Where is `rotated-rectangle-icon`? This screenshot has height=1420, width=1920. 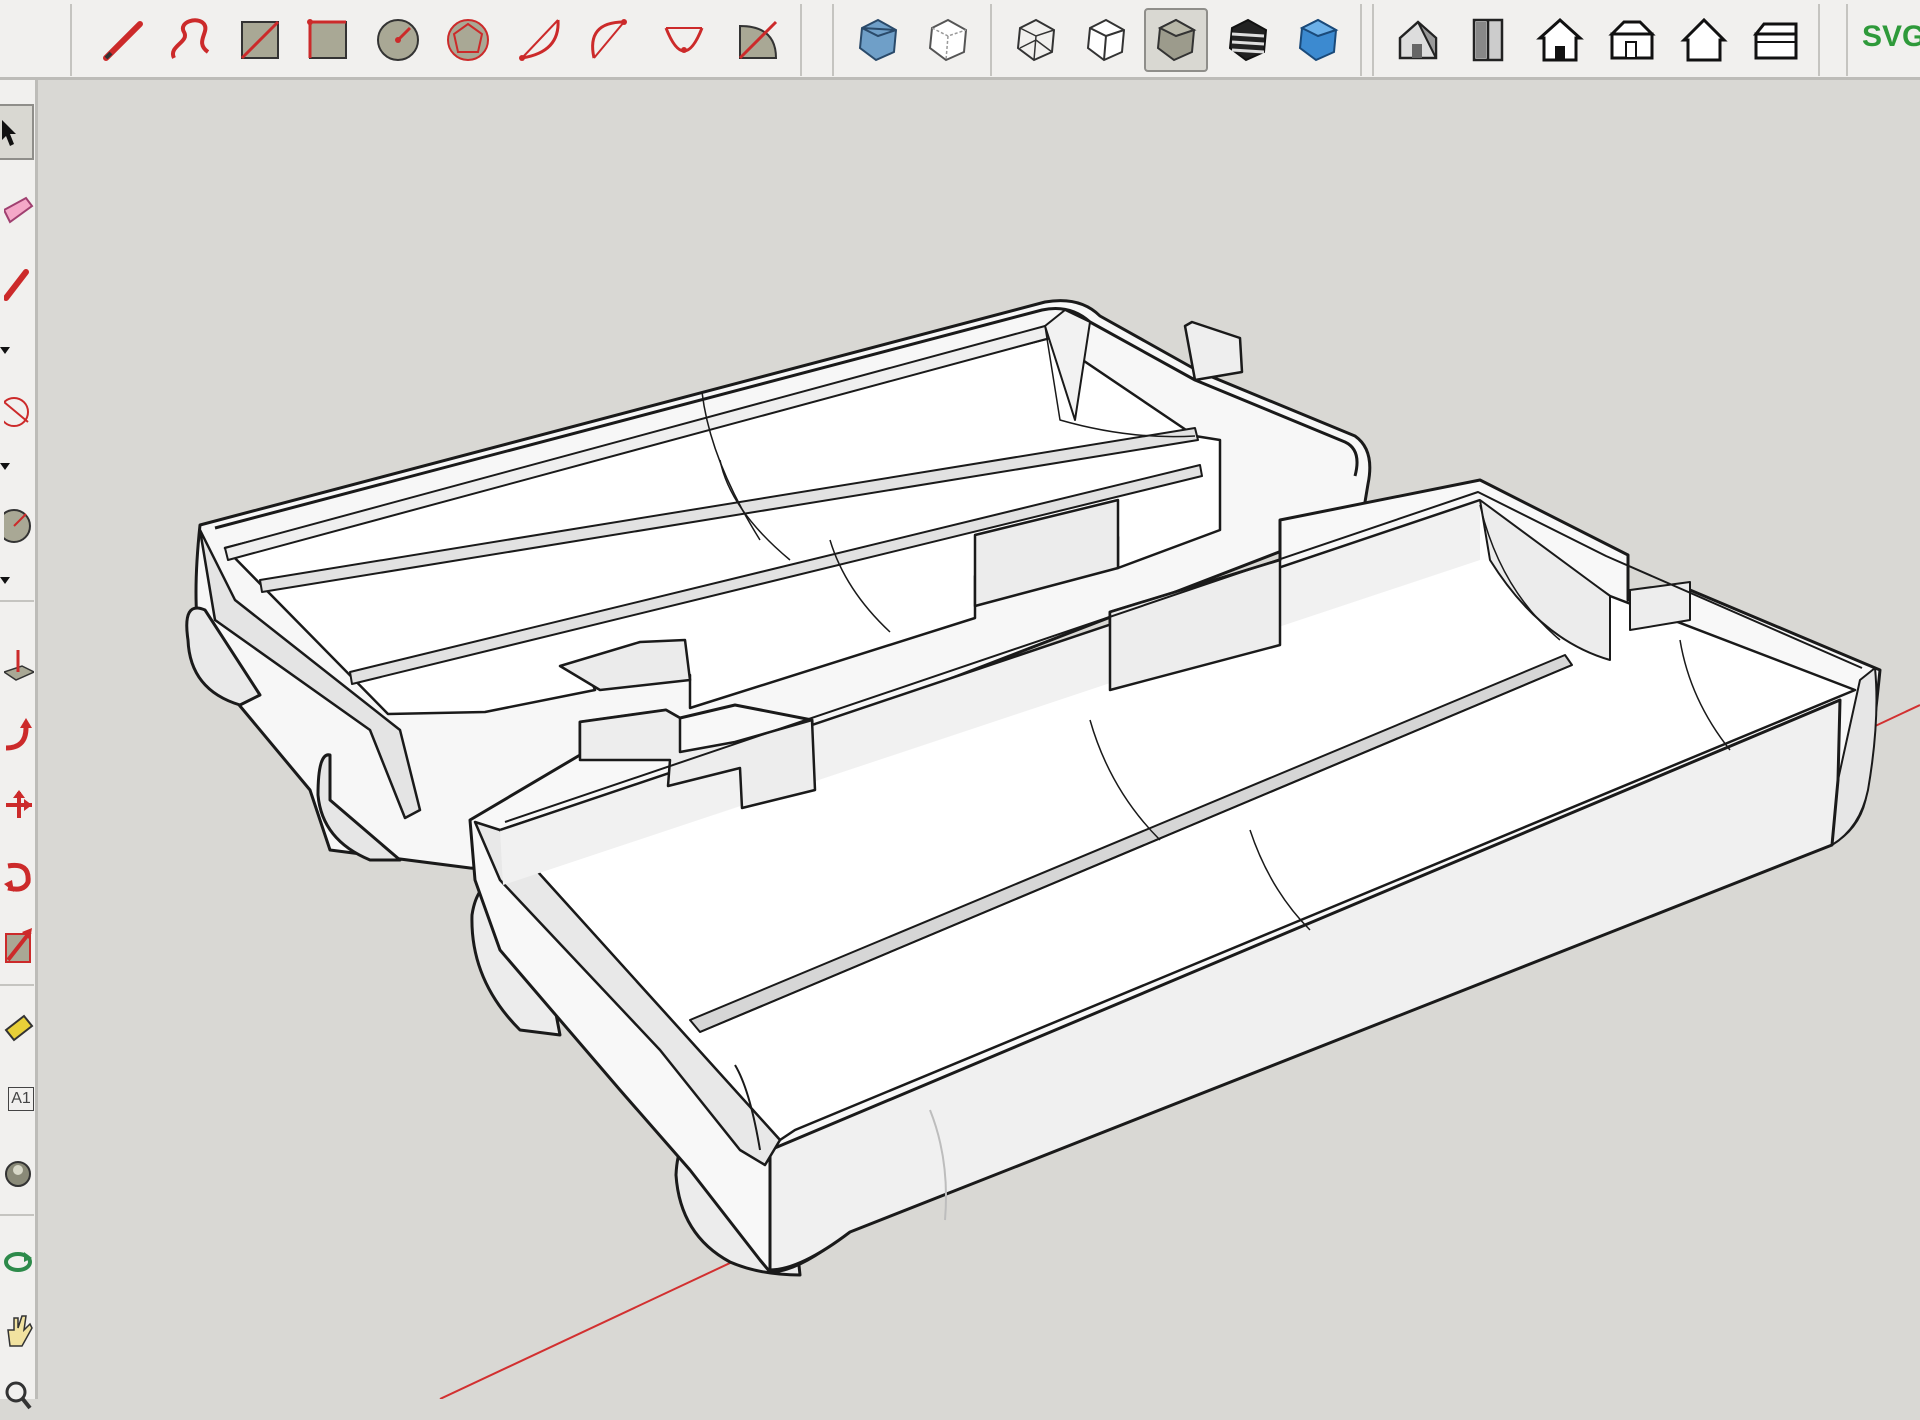
rotated-rectangle-icon is located at coordinates (327, 39).